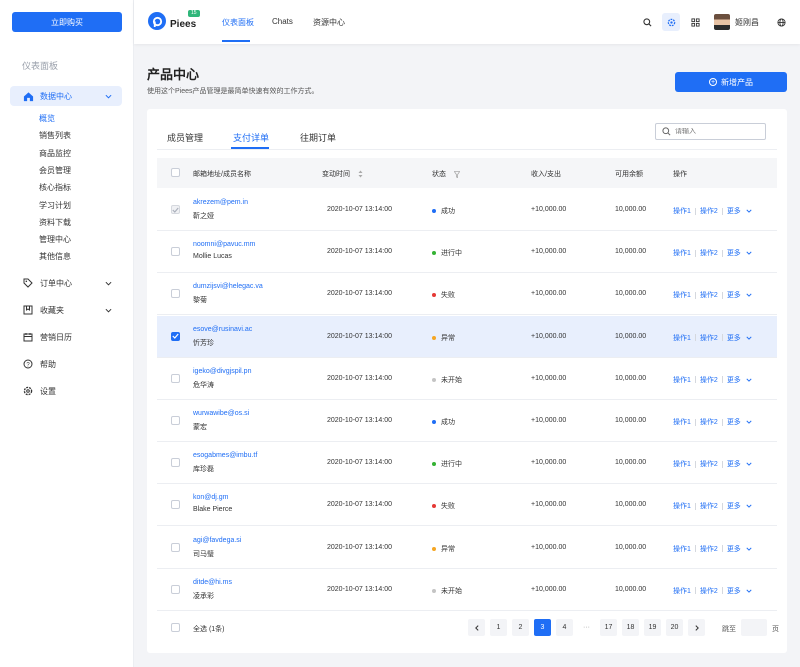 This screenshot has width=800, height=667. I want to click on row-email: akrezem@pem.in, so click(220, 202).